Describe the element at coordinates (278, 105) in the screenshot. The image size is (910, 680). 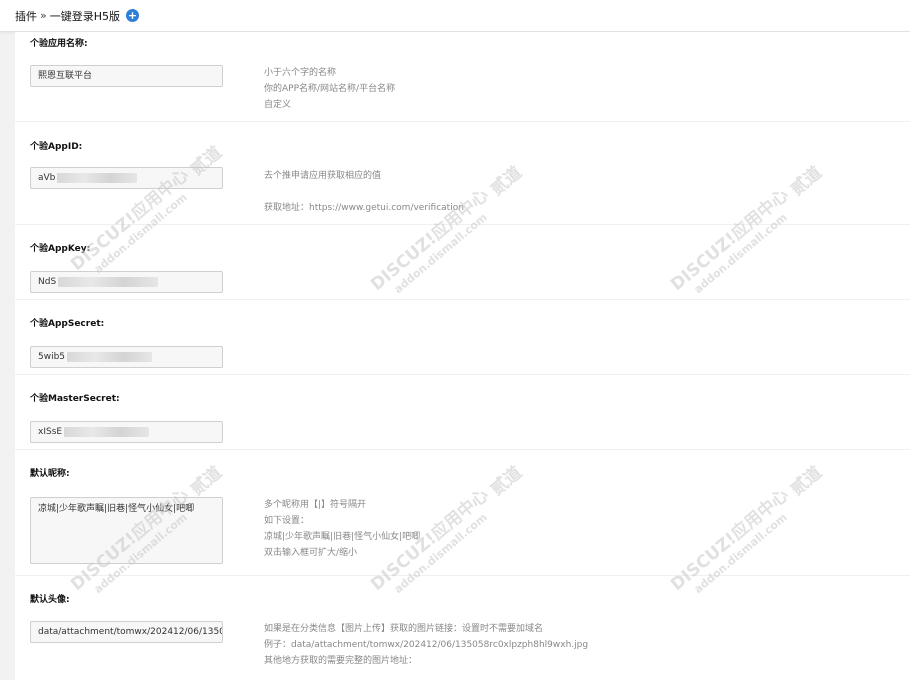
I see `hint-line: 自定义` at that location.